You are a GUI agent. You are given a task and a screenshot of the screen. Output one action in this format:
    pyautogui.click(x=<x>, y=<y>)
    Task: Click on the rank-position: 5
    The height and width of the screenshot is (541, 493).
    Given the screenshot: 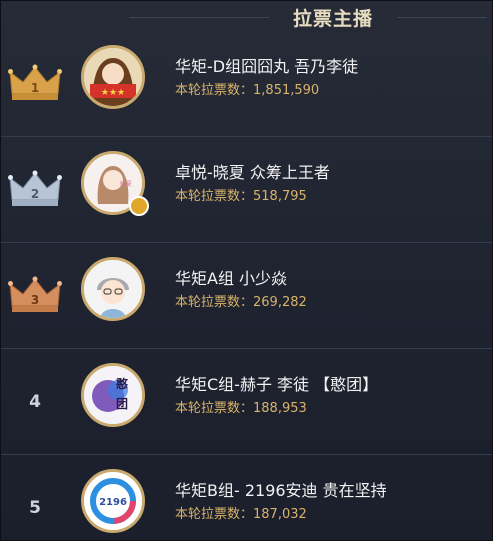 What is the action you would take?
    pyautogui.click(x=35, y=497)
    